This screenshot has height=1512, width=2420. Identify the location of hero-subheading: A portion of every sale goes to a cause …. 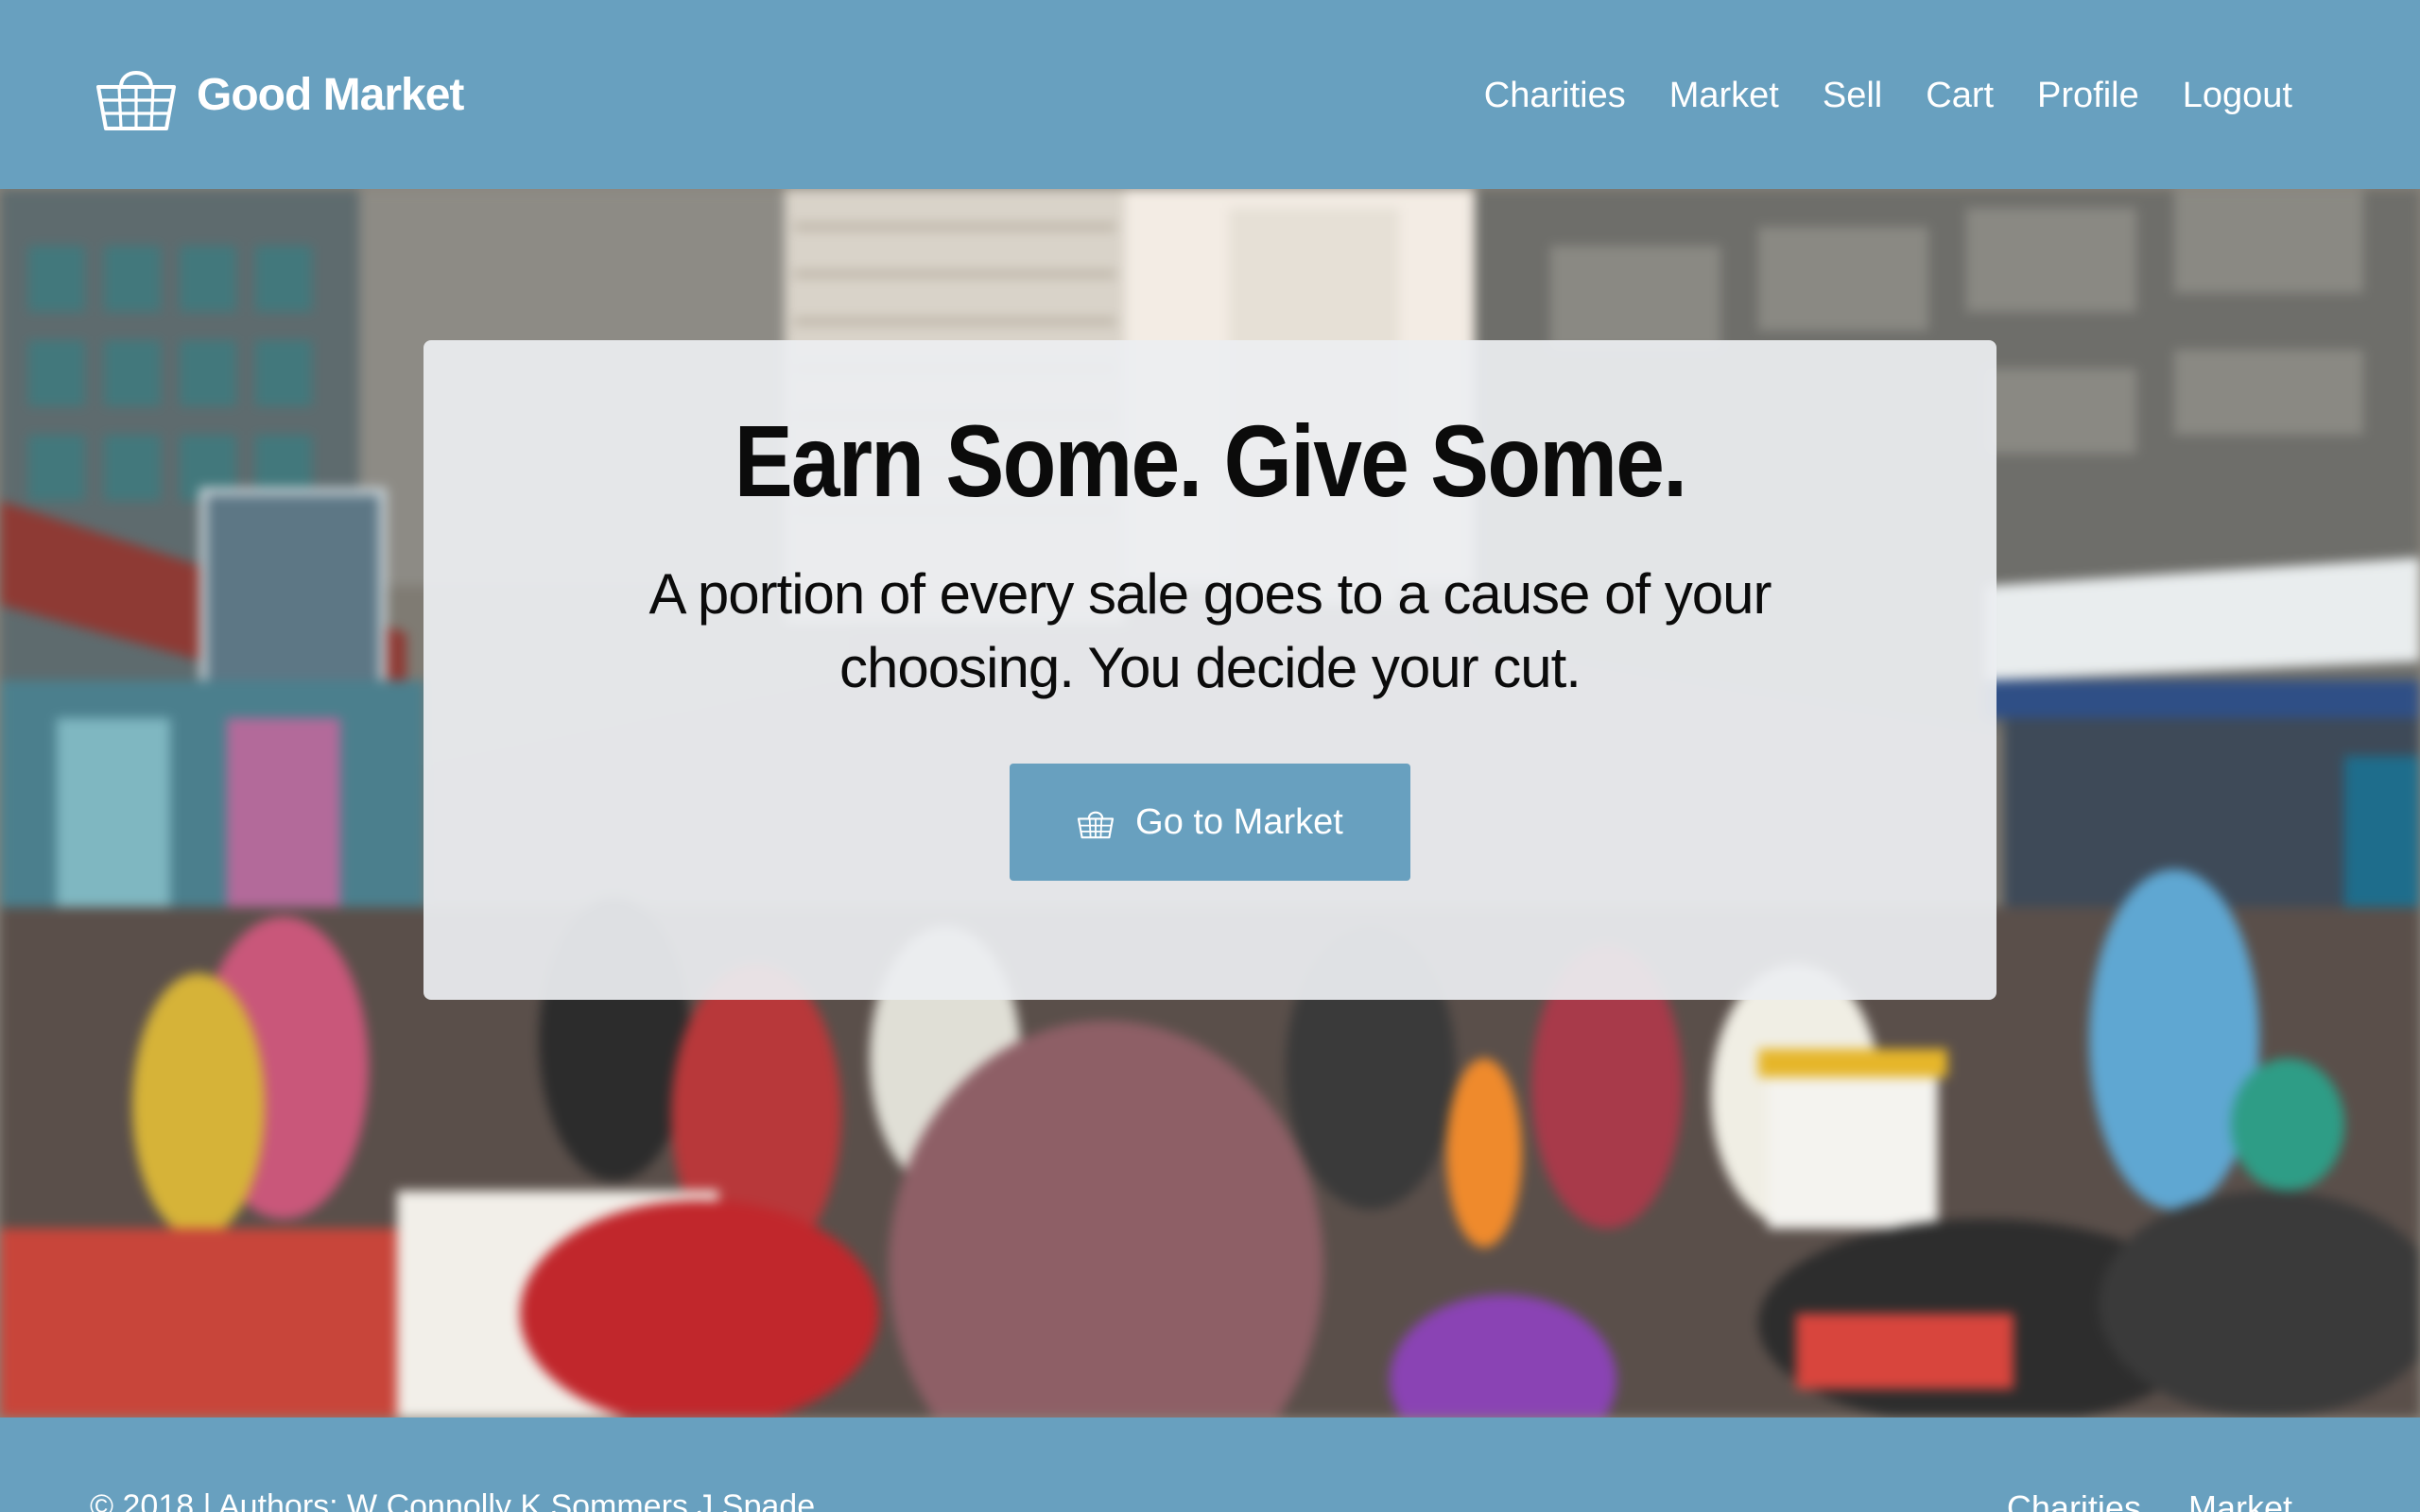
(1210, 630).